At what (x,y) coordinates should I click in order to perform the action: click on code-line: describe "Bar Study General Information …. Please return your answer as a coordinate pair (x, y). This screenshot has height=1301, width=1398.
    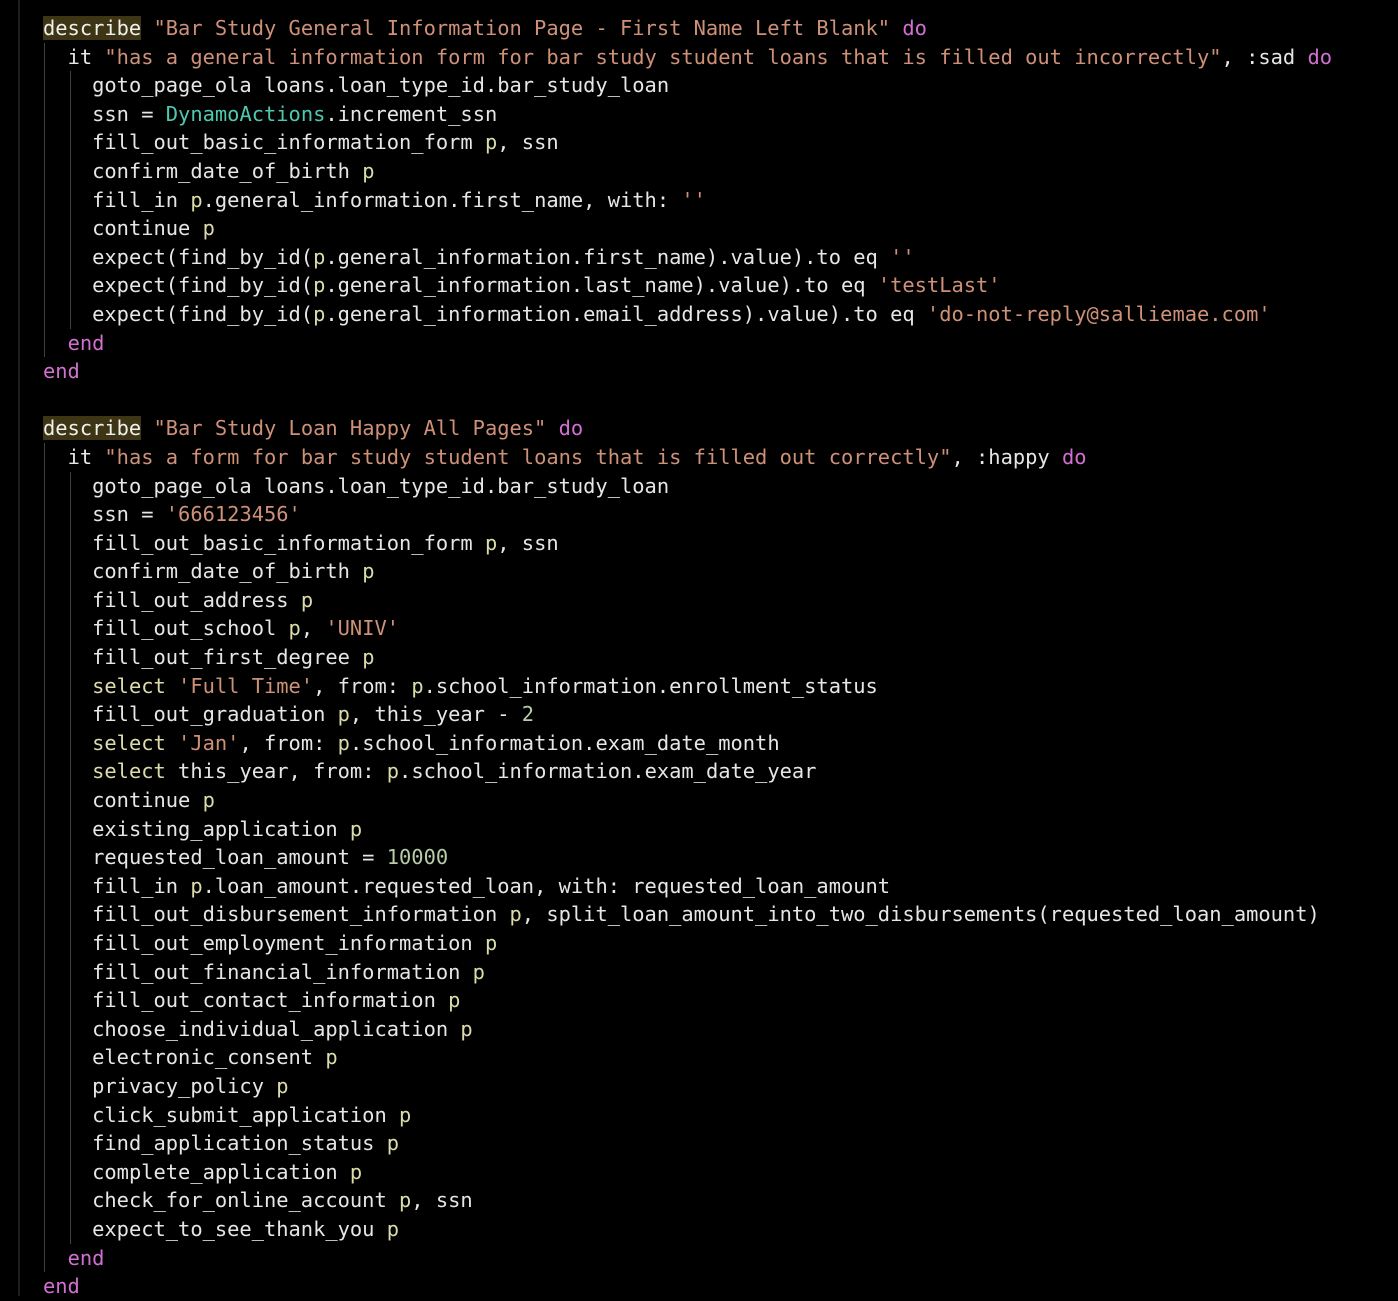
    Looking at the image, I should click on (687, 28).